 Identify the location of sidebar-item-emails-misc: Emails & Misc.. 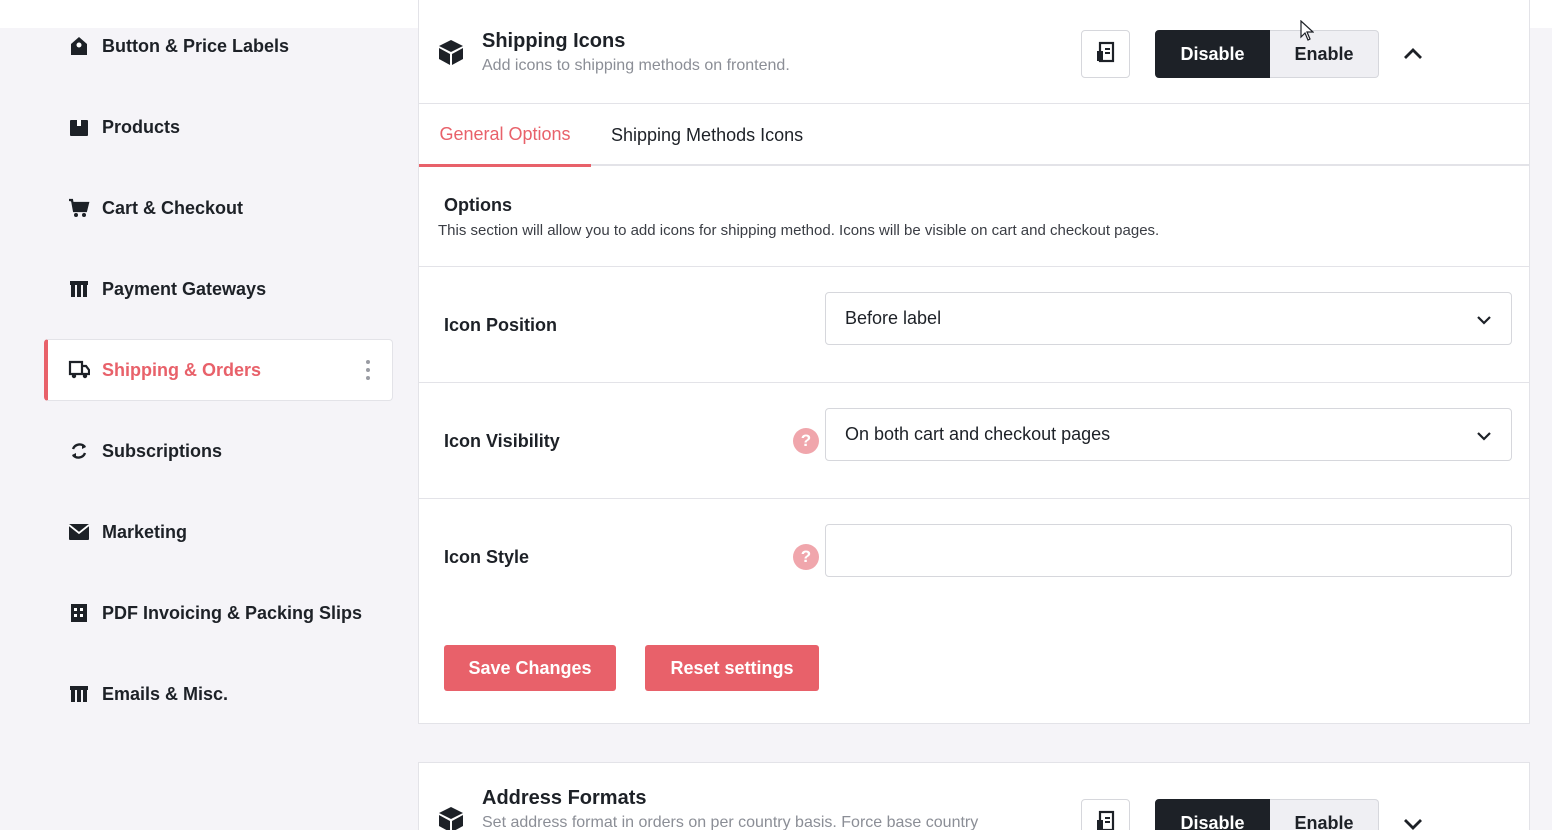
(218, 694).